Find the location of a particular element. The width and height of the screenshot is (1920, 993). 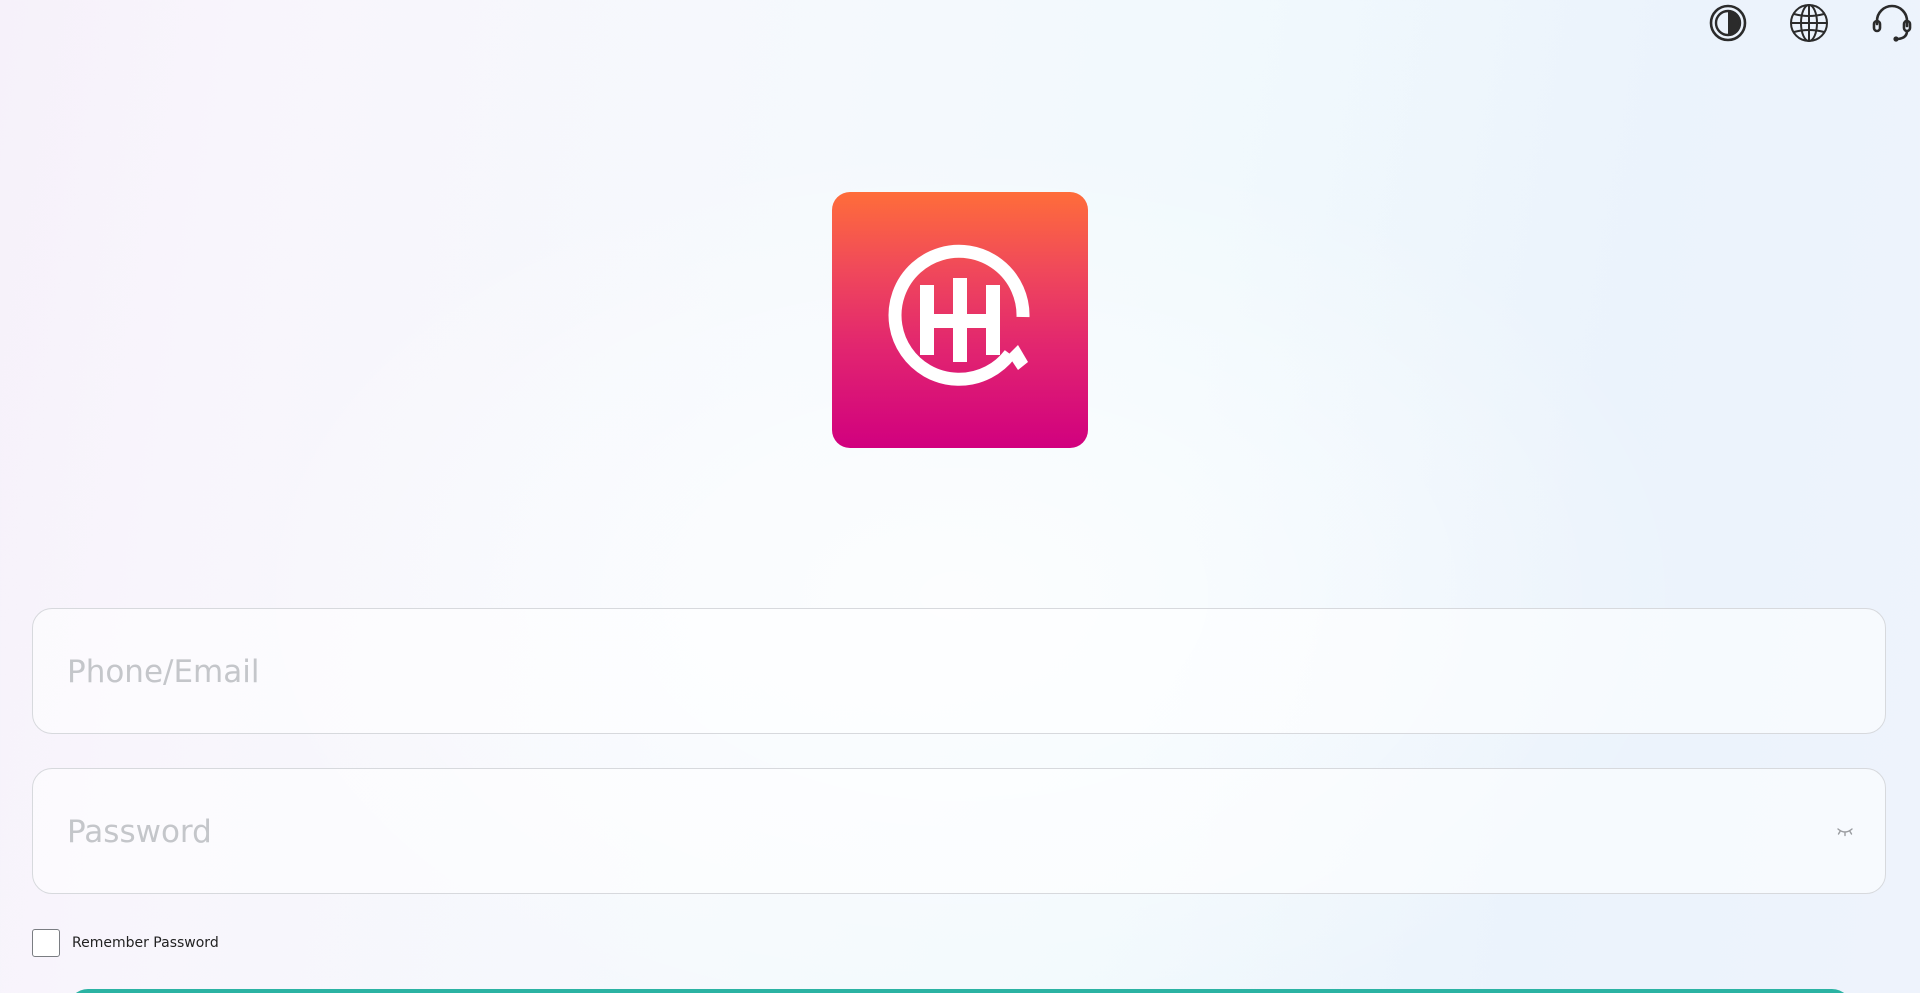

remember-password-checkbox is located at coordinates (46, 943).